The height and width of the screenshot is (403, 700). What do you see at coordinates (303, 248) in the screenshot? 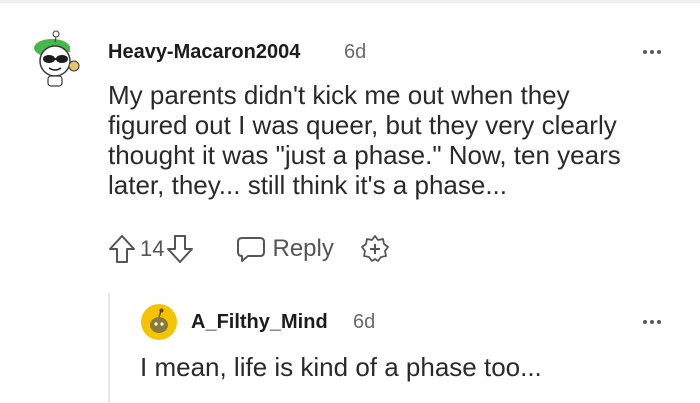
I see `reply-label: Reply` at bounding box center [303, 248].